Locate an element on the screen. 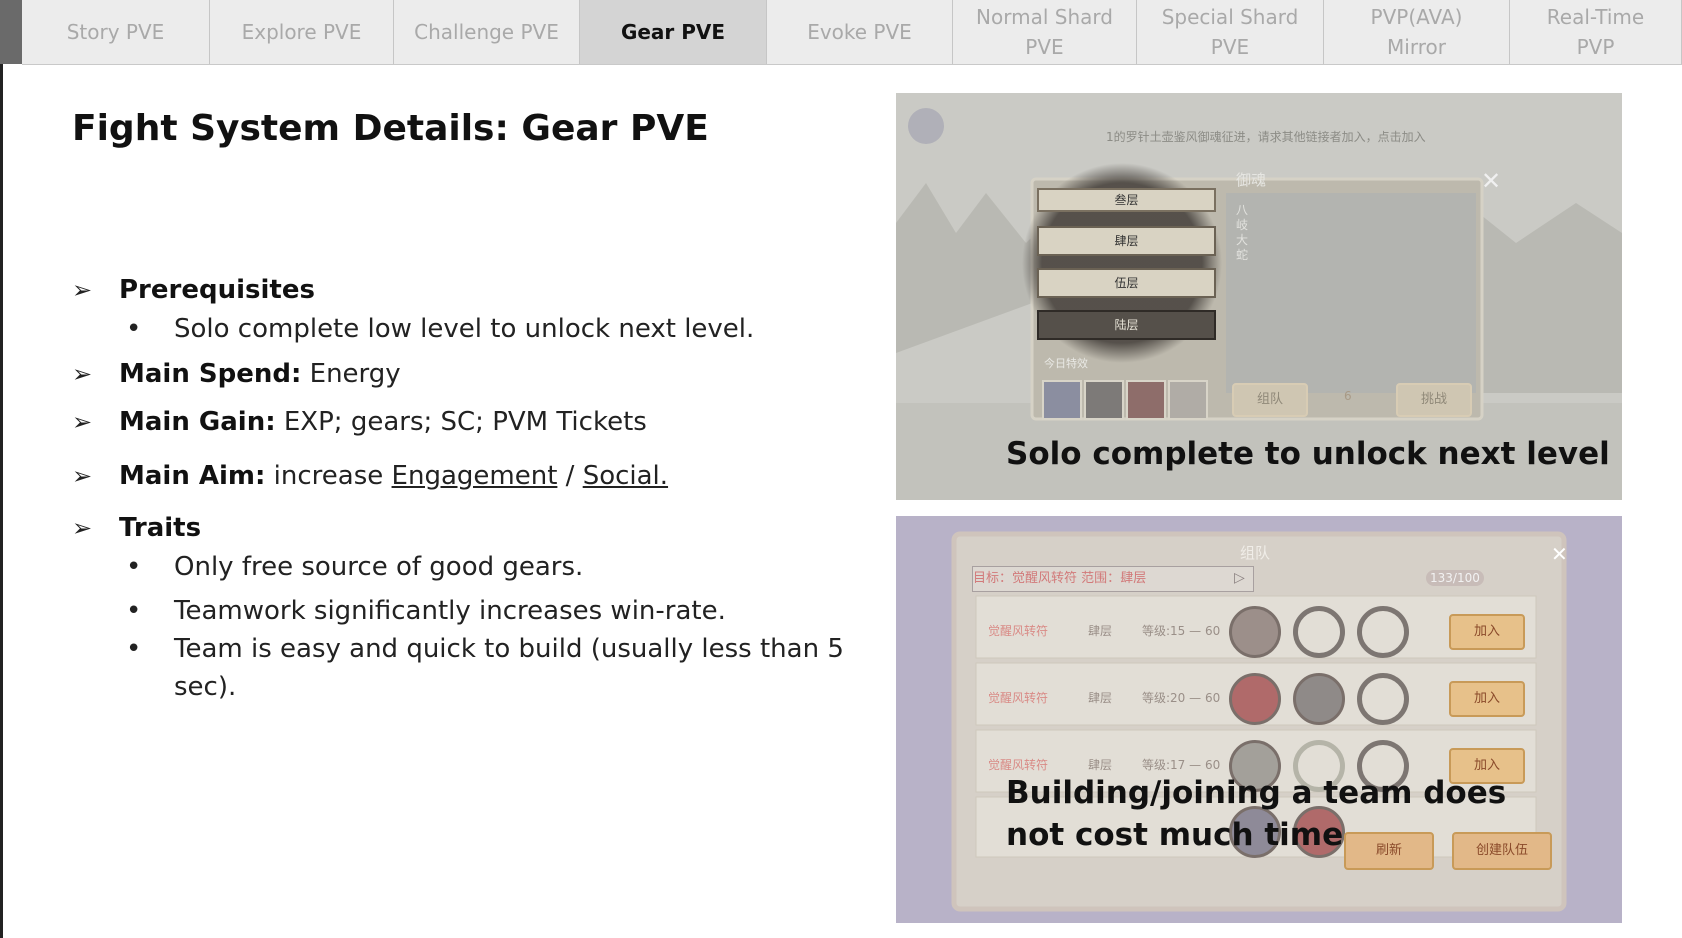 The height and width of the screenshot is (938, 1682). floor-button: 叁层 is located at coordinates (1126, 200).